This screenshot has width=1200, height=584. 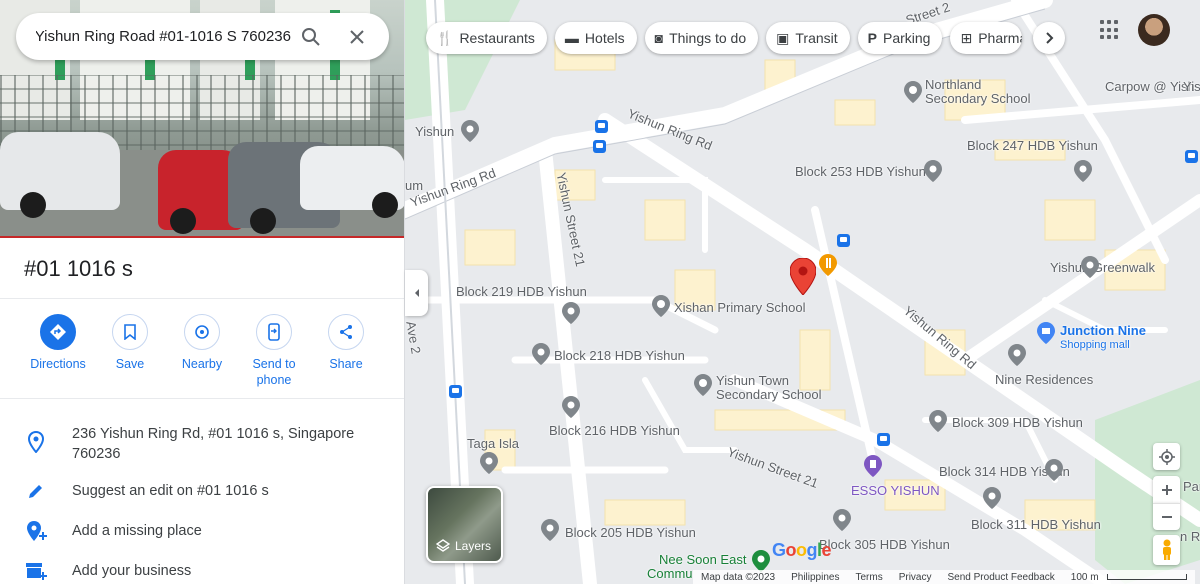 What do you see at coordinates (346, 332) in the screenshot?
I see `share-icon` at bounding box center [346, 332].